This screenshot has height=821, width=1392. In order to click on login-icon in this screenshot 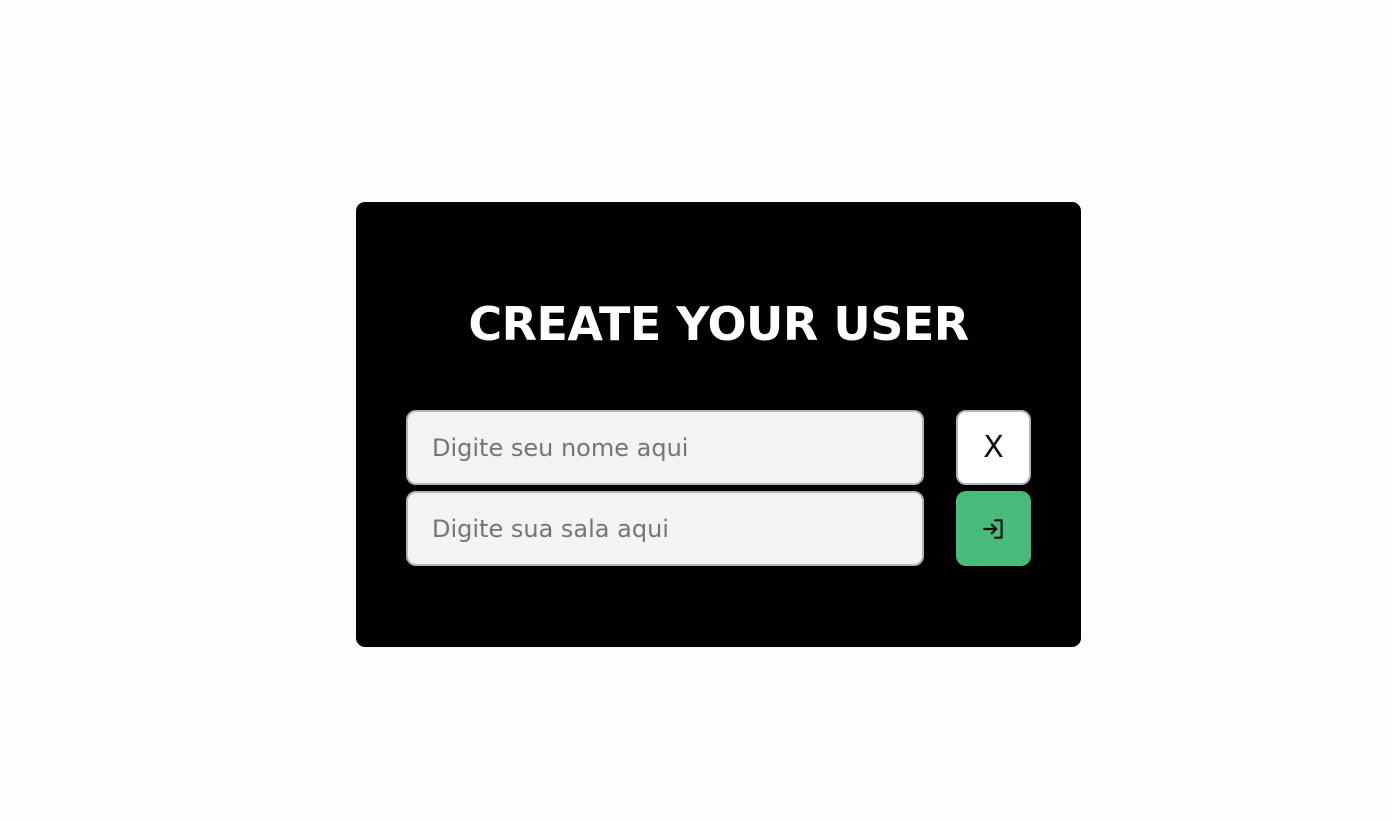, I will do `click(994, 529)`.